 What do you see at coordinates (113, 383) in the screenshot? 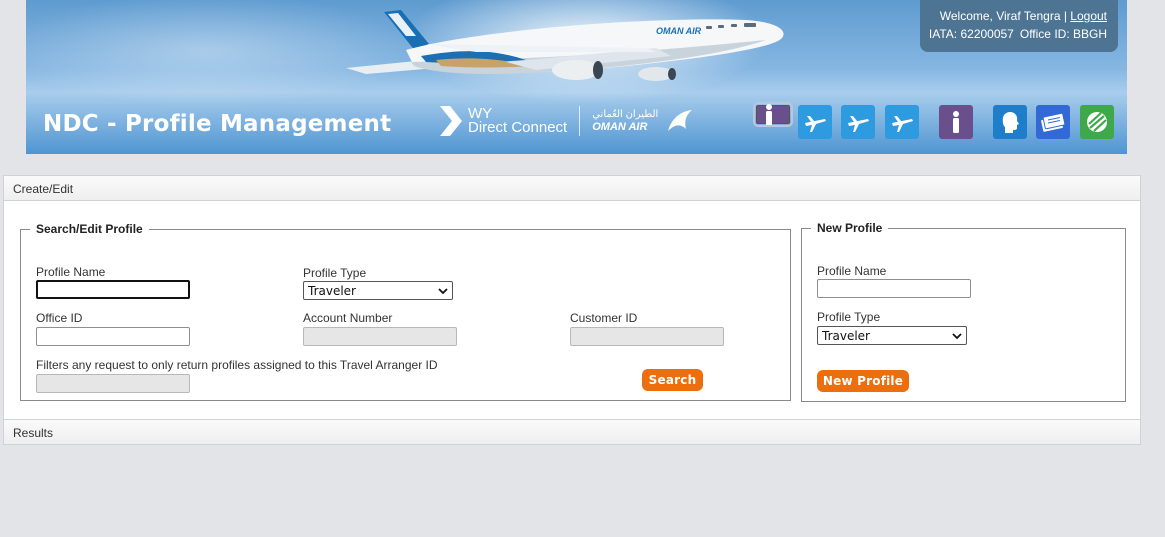
I see `travel-arranger-input` at bounding box center [113, 383].